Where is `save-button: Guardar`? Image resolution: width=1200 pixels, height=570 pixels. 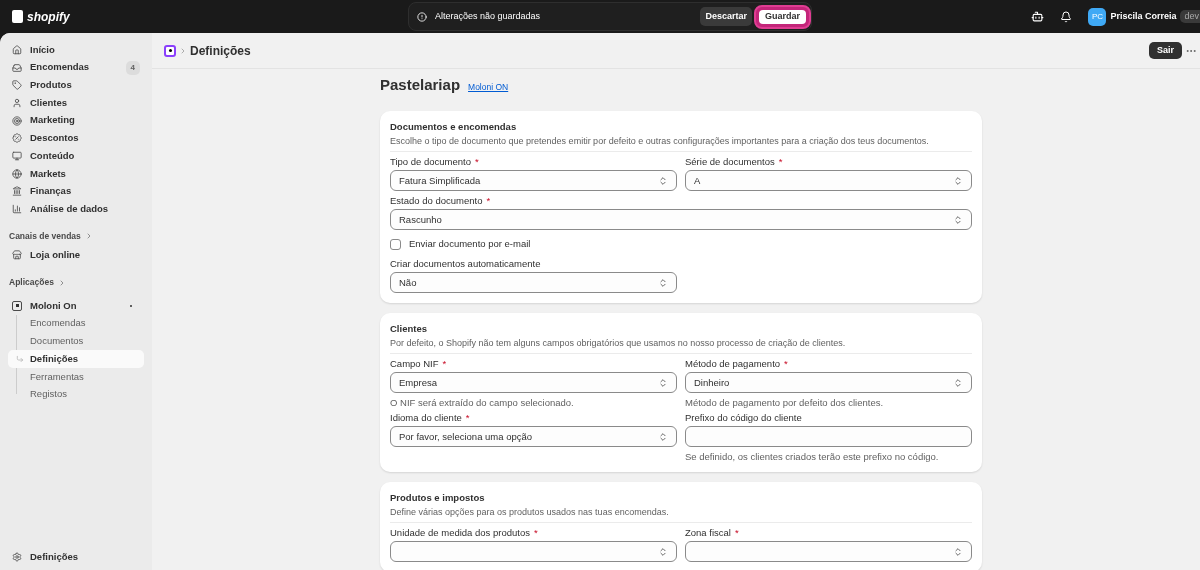 save-button: Guardar is located at coordinates (782, 16).